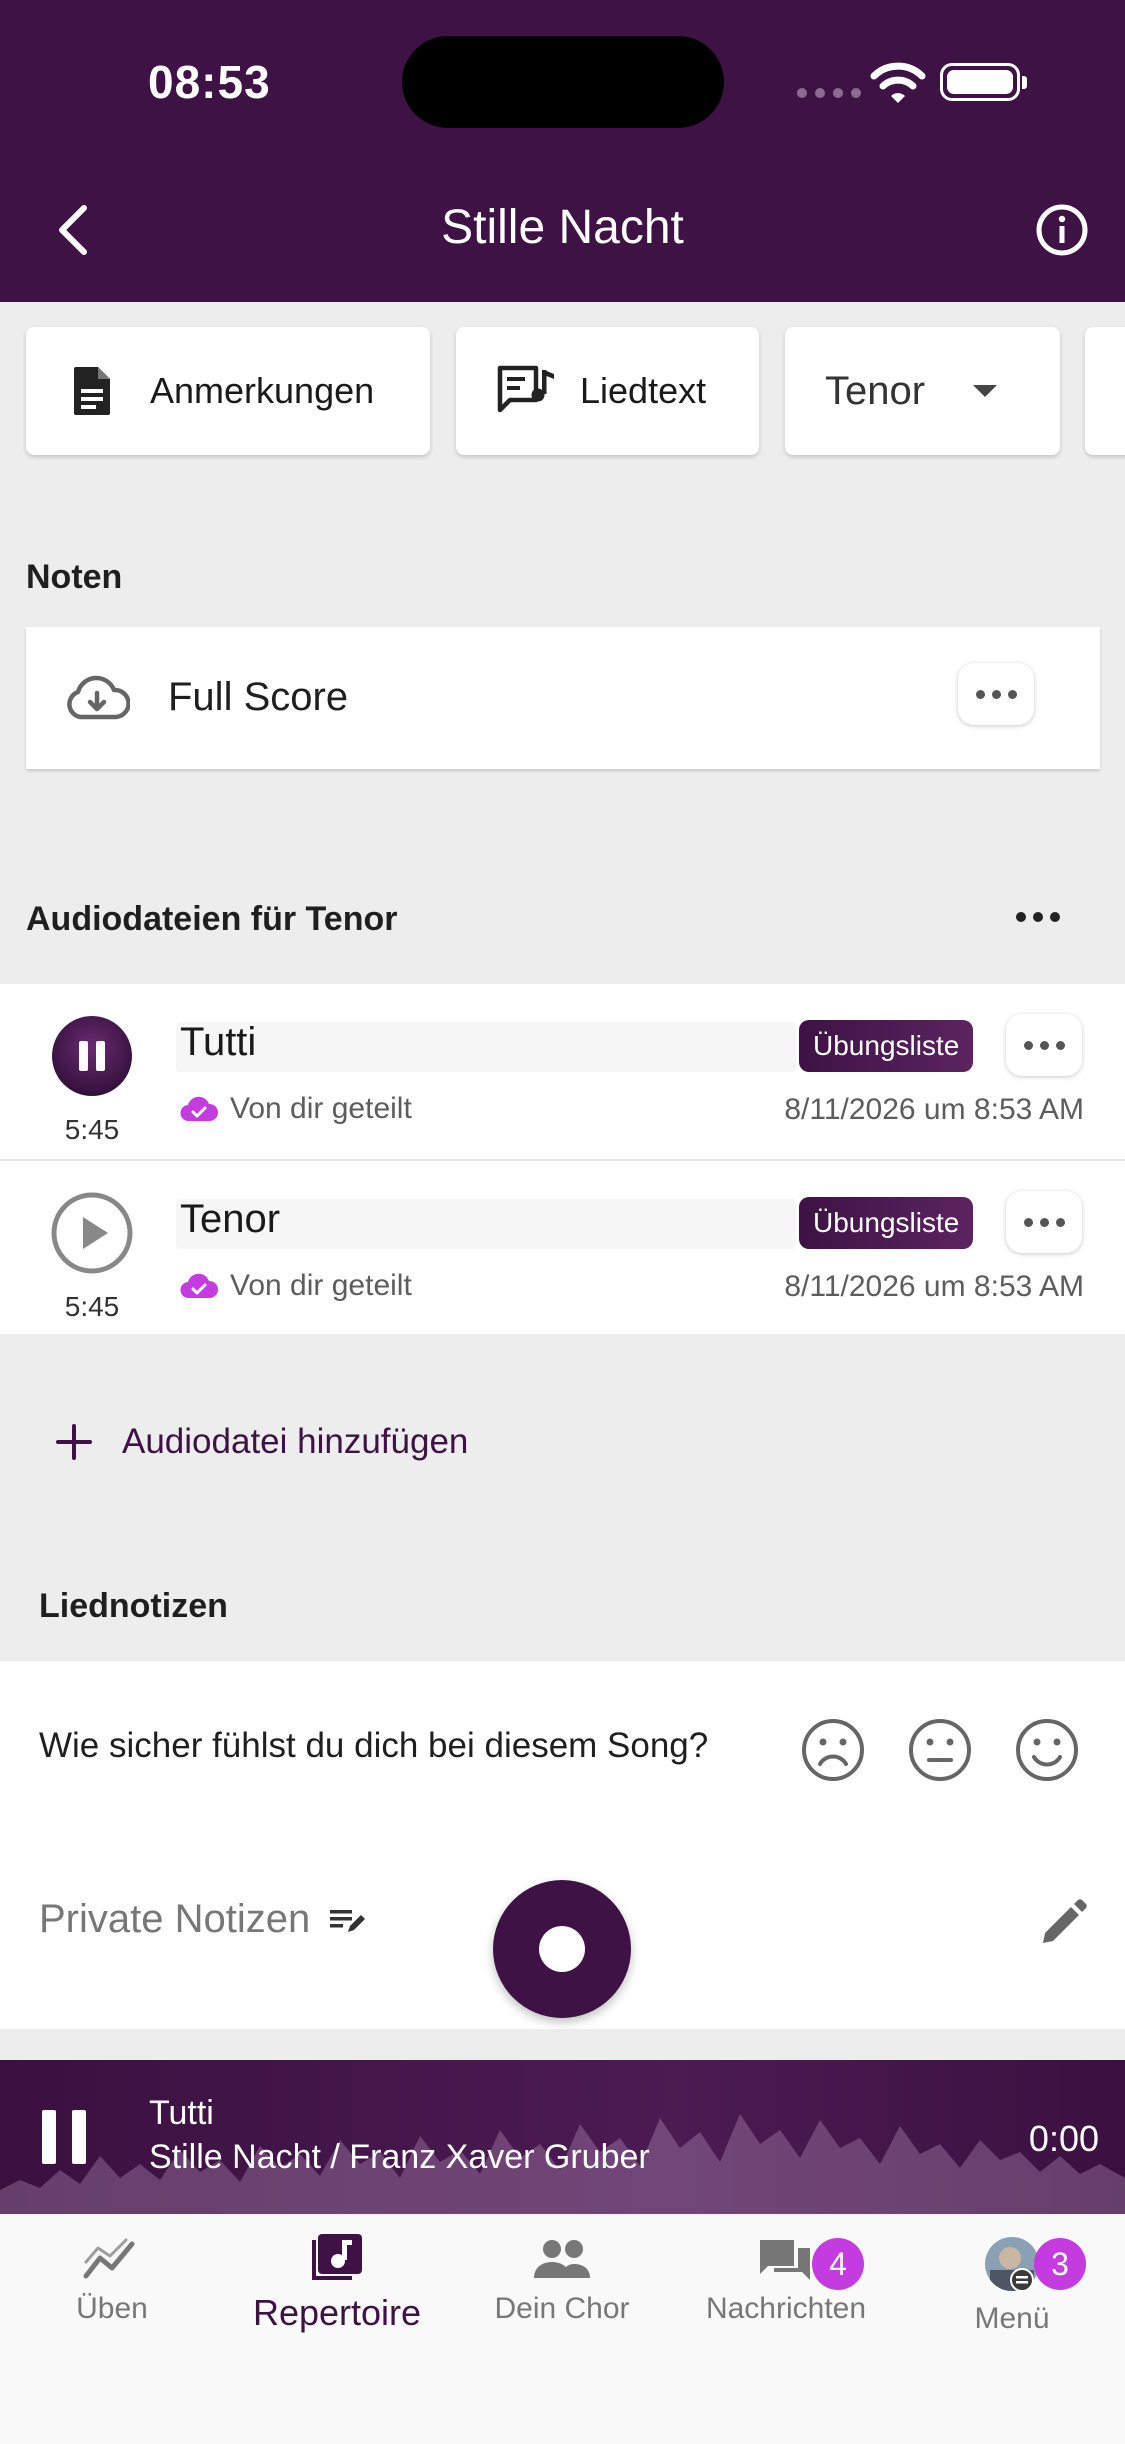 Image resolution: width=1125 pixels, height=2444 pixels. I want to click on bottom-tab-bar: Üben Repertoire Dein Chor Nachrichten 4, so click(562, 2329).